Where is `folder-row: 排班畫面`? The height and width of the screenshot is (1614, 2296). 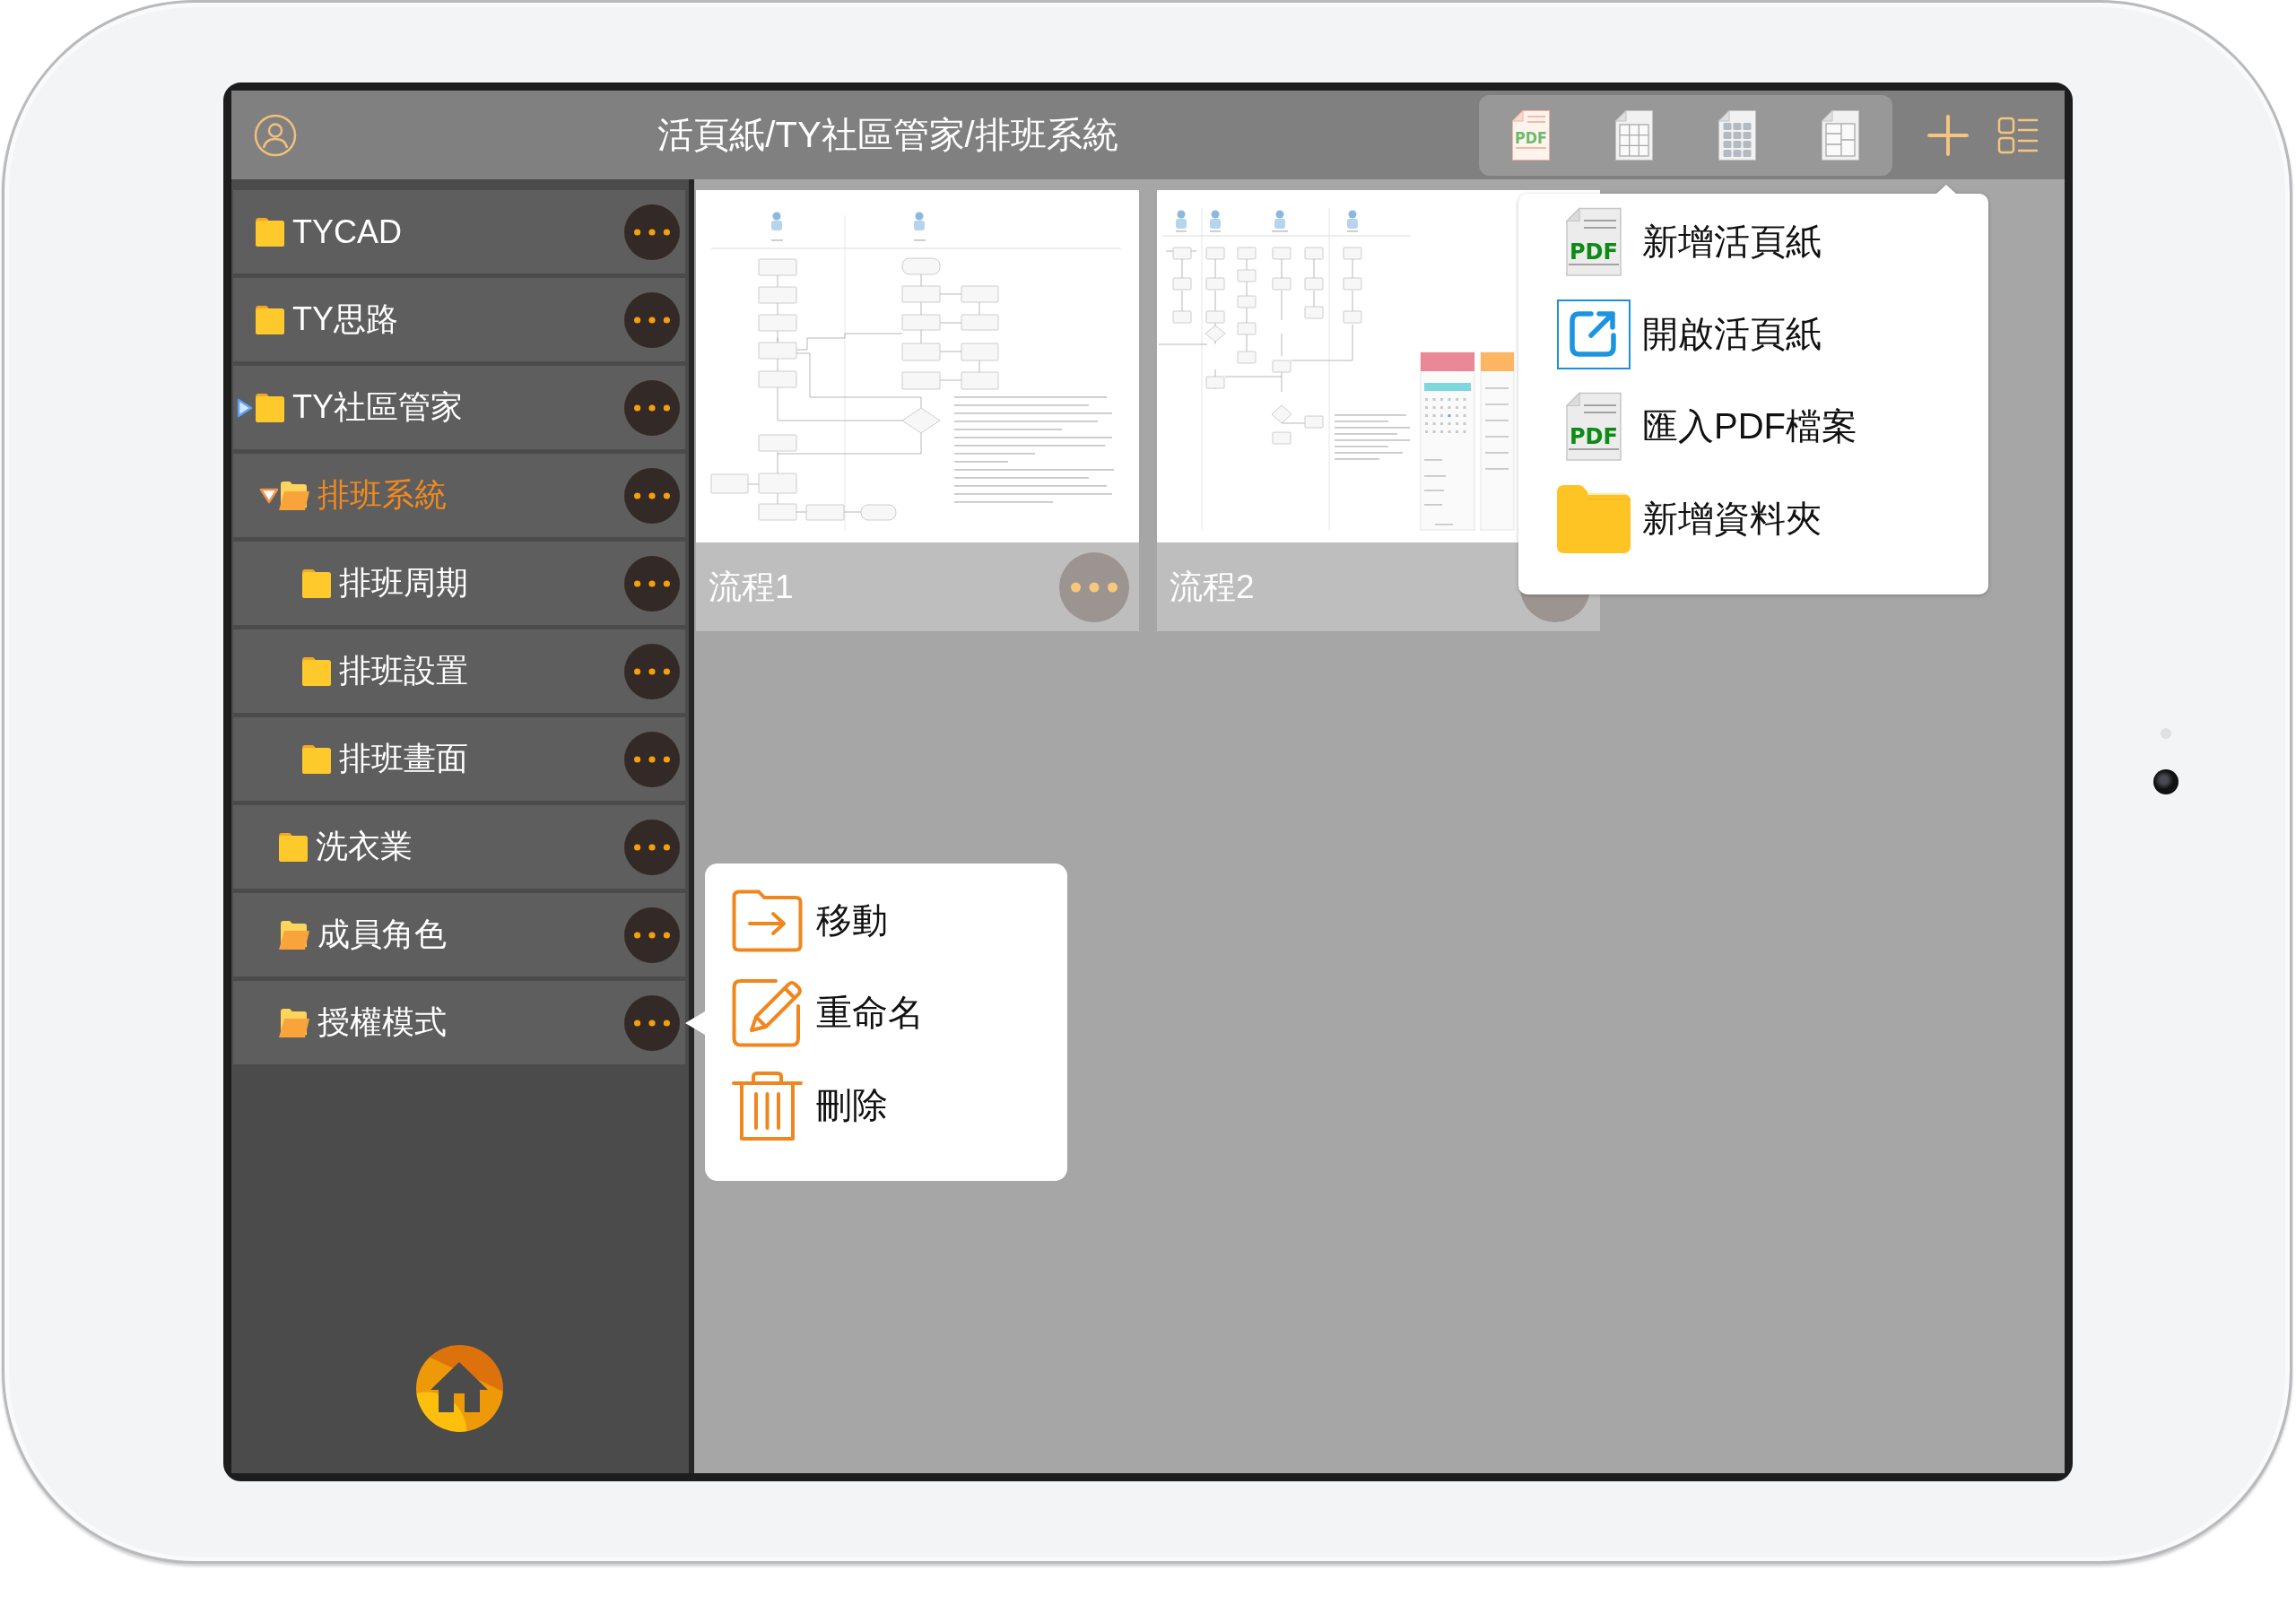
folder-row: 排班畫面 is located at coordinates (459, 759).